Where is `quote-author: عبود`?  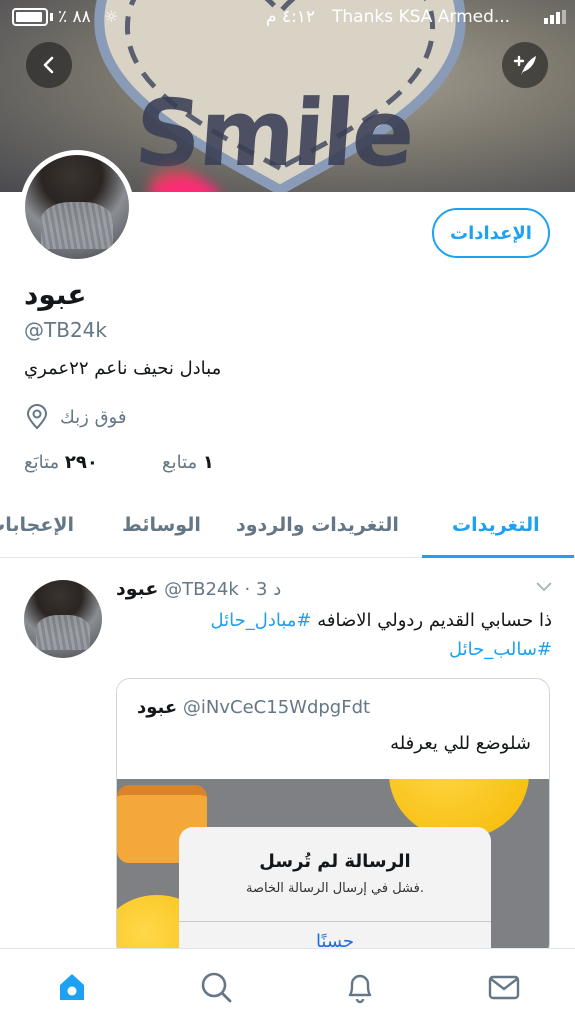 quote-author: عبود is located at coordinates (157, 707).